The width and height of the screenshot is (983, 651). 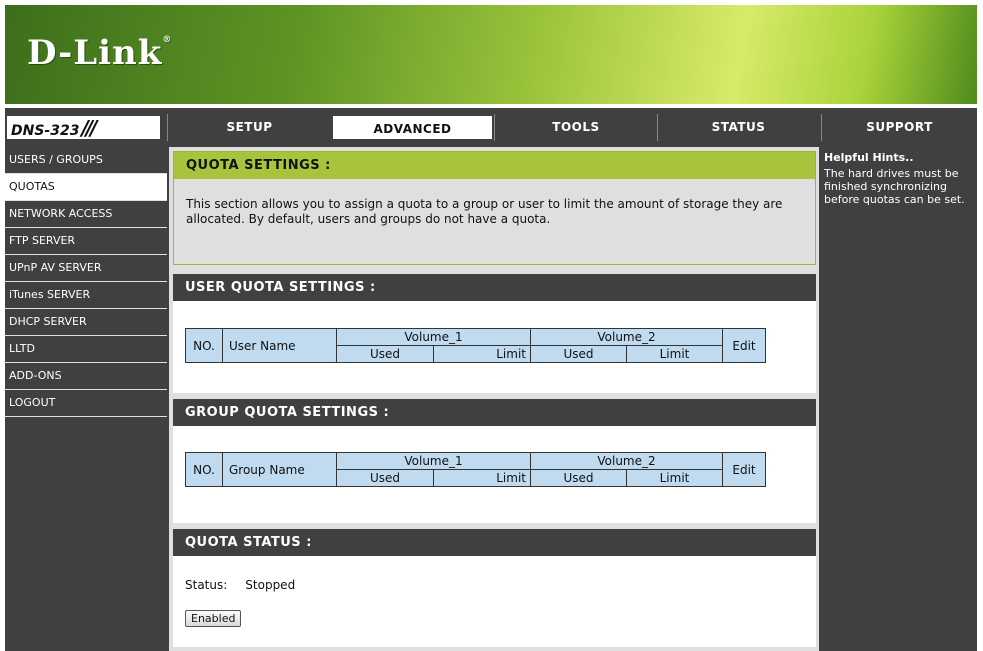 I want to click on dlink-logo: D-Link®, so click(x=100, y=53).